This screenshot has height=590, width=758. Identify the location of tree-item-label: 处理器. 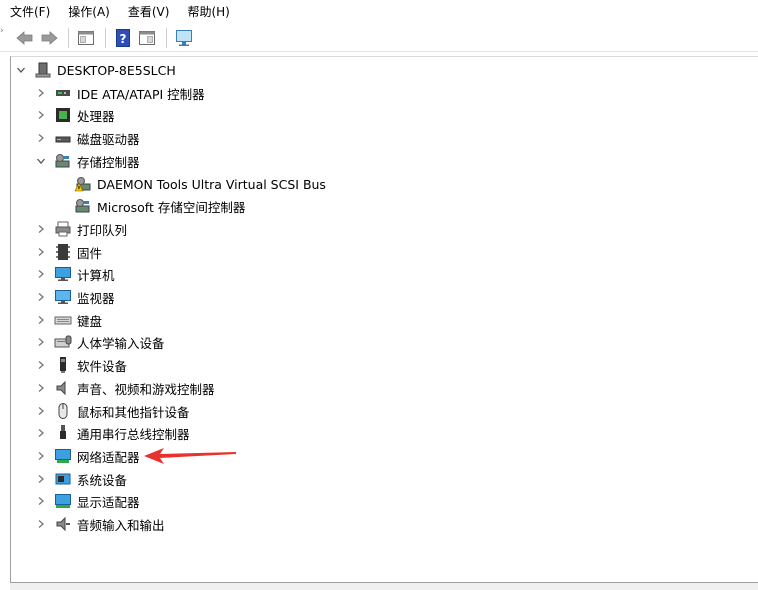
(96, 116).